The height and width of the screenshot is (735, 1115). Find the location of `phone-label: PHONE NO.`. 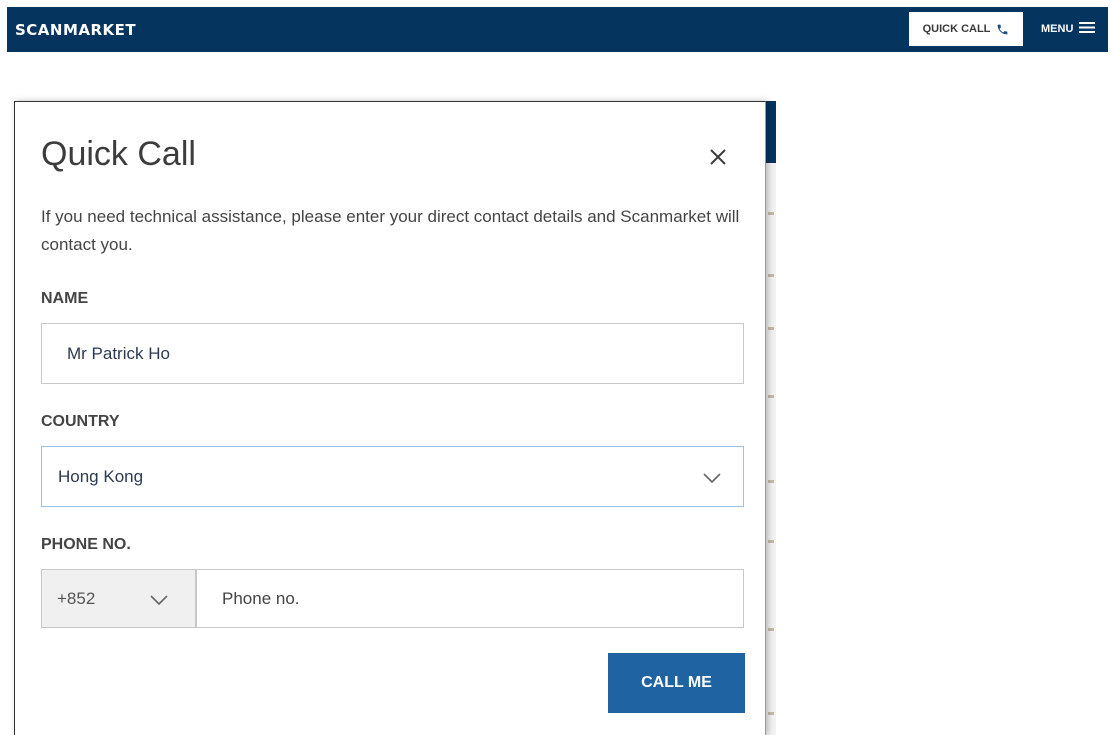

phone-label: PHONE NO. is located at coordinates (86, 544).